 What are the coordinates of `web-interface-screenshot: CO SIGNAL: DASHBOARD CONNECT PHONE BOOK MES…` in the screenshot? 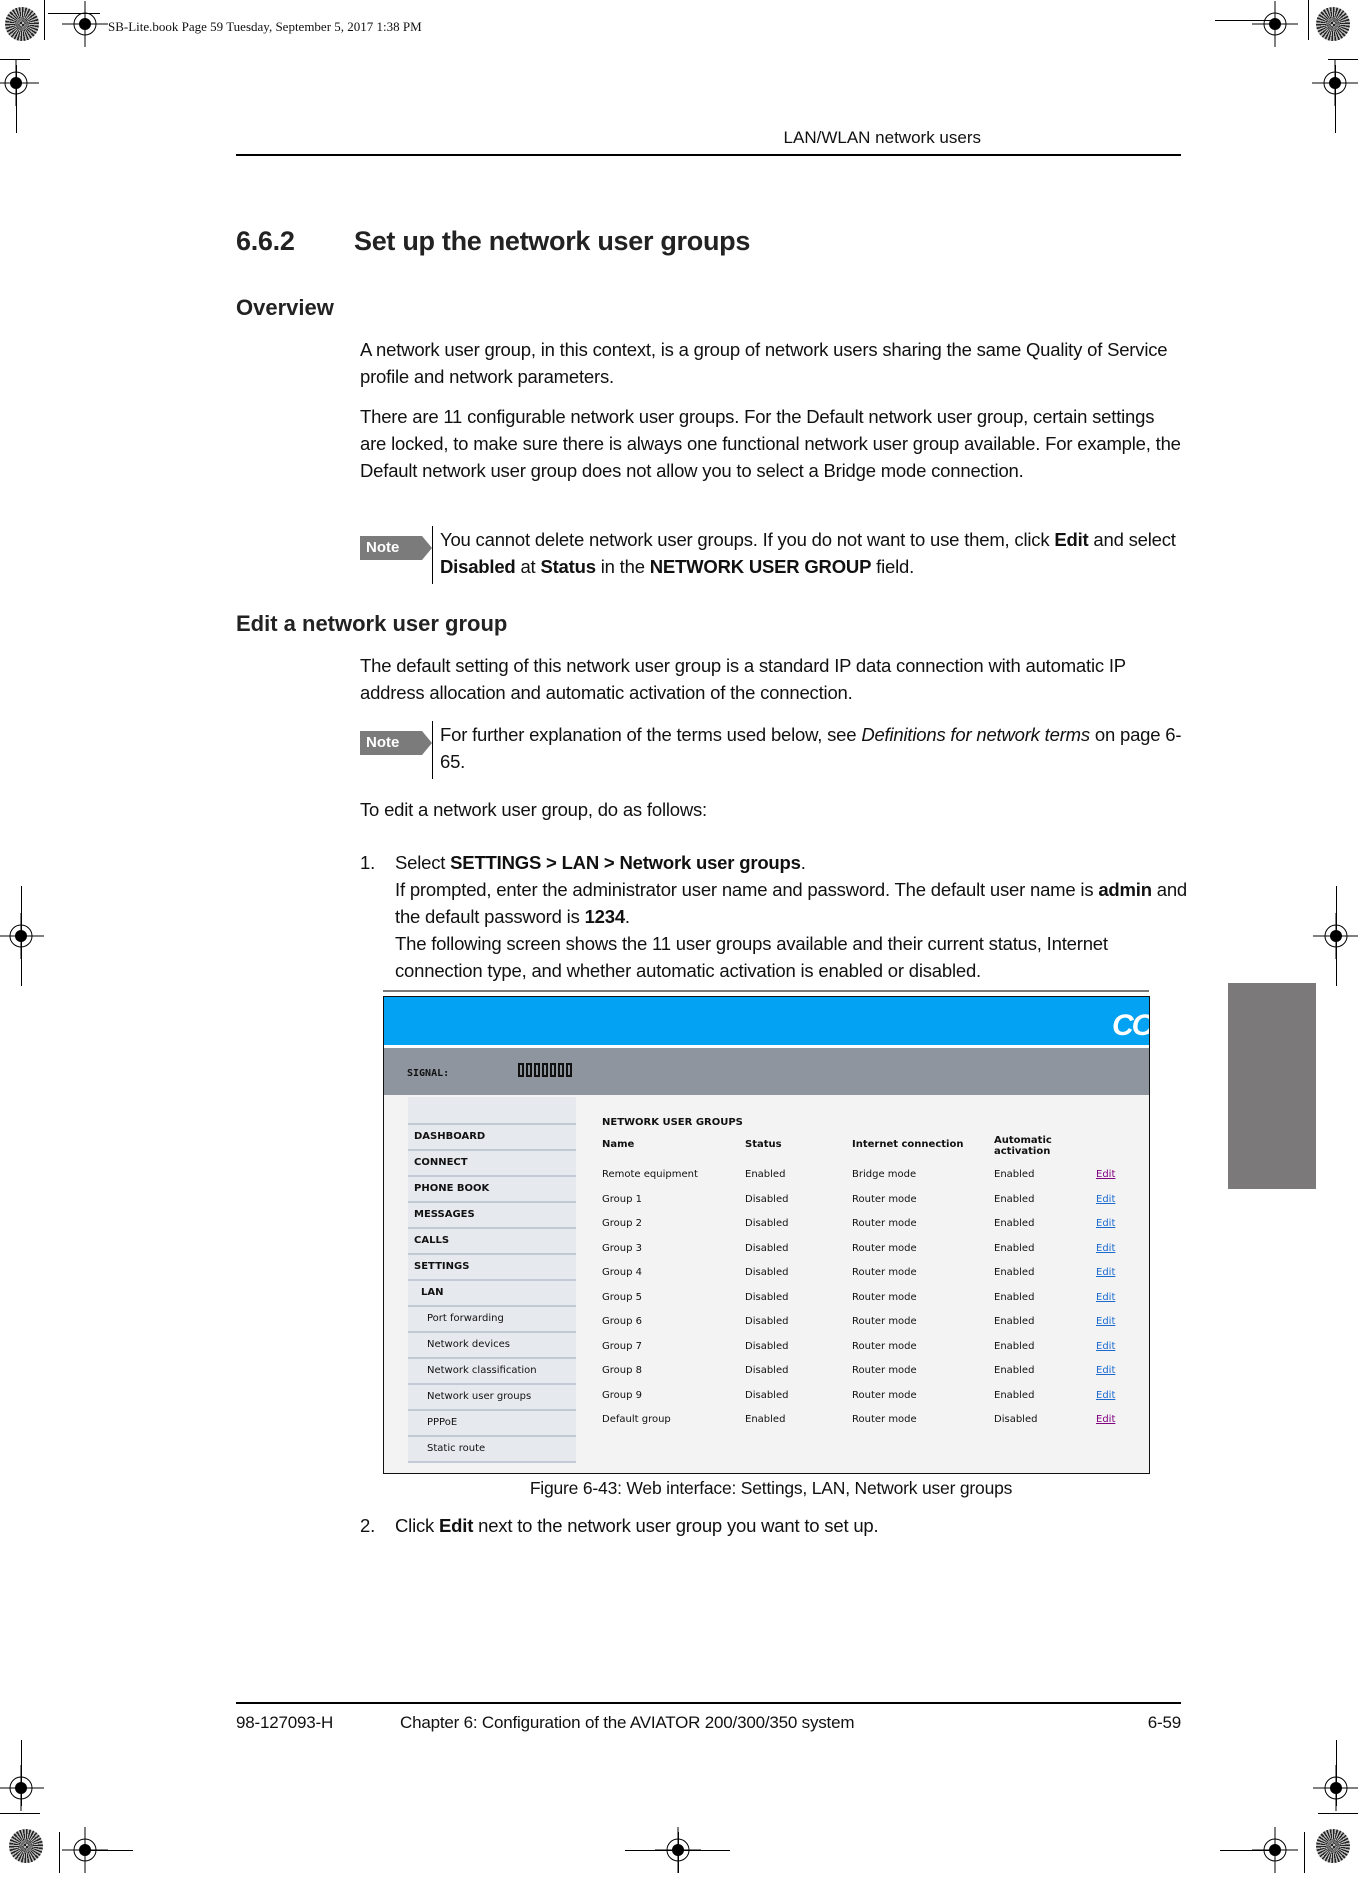 It's located at (766, 1235).